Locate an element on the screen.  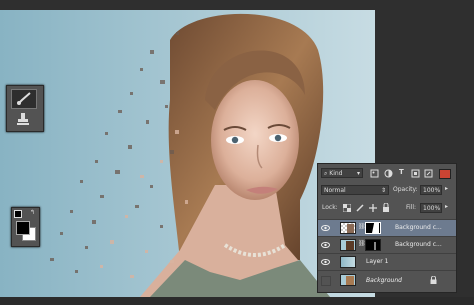
foreground-color-swatch is located at coordinates (23, 228).